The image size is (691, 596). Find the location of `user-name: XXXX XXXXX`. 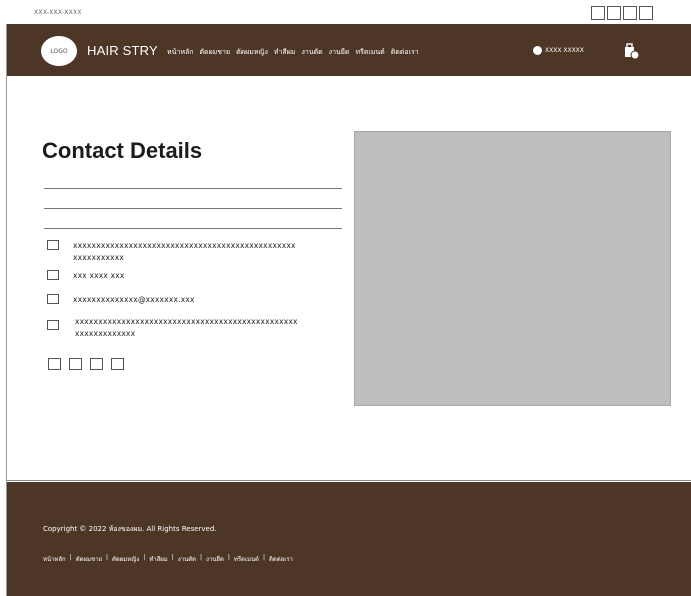

user-name: XXXX XXXXX is located at coordinates (564, 50).